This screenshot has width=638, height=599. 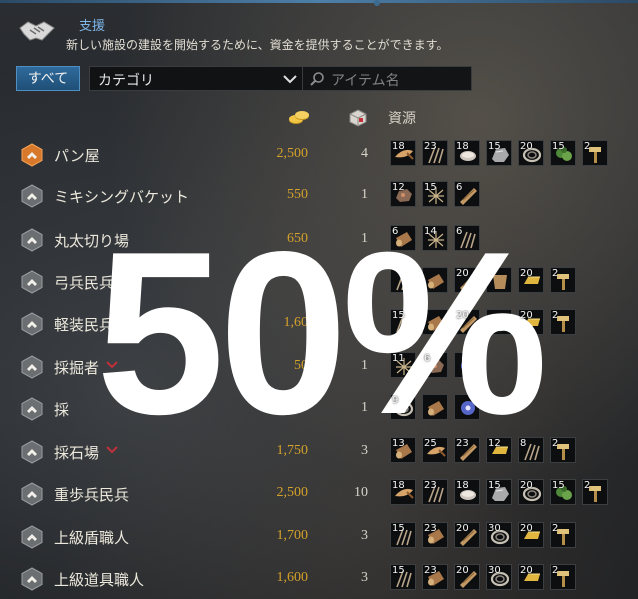 What do you see at coordinates (319, 578) in the screenshot?
I see `facility-row: 上級道具職人 1,600 3 15 23 20 30 20 2` at bounding box center [319, 578].